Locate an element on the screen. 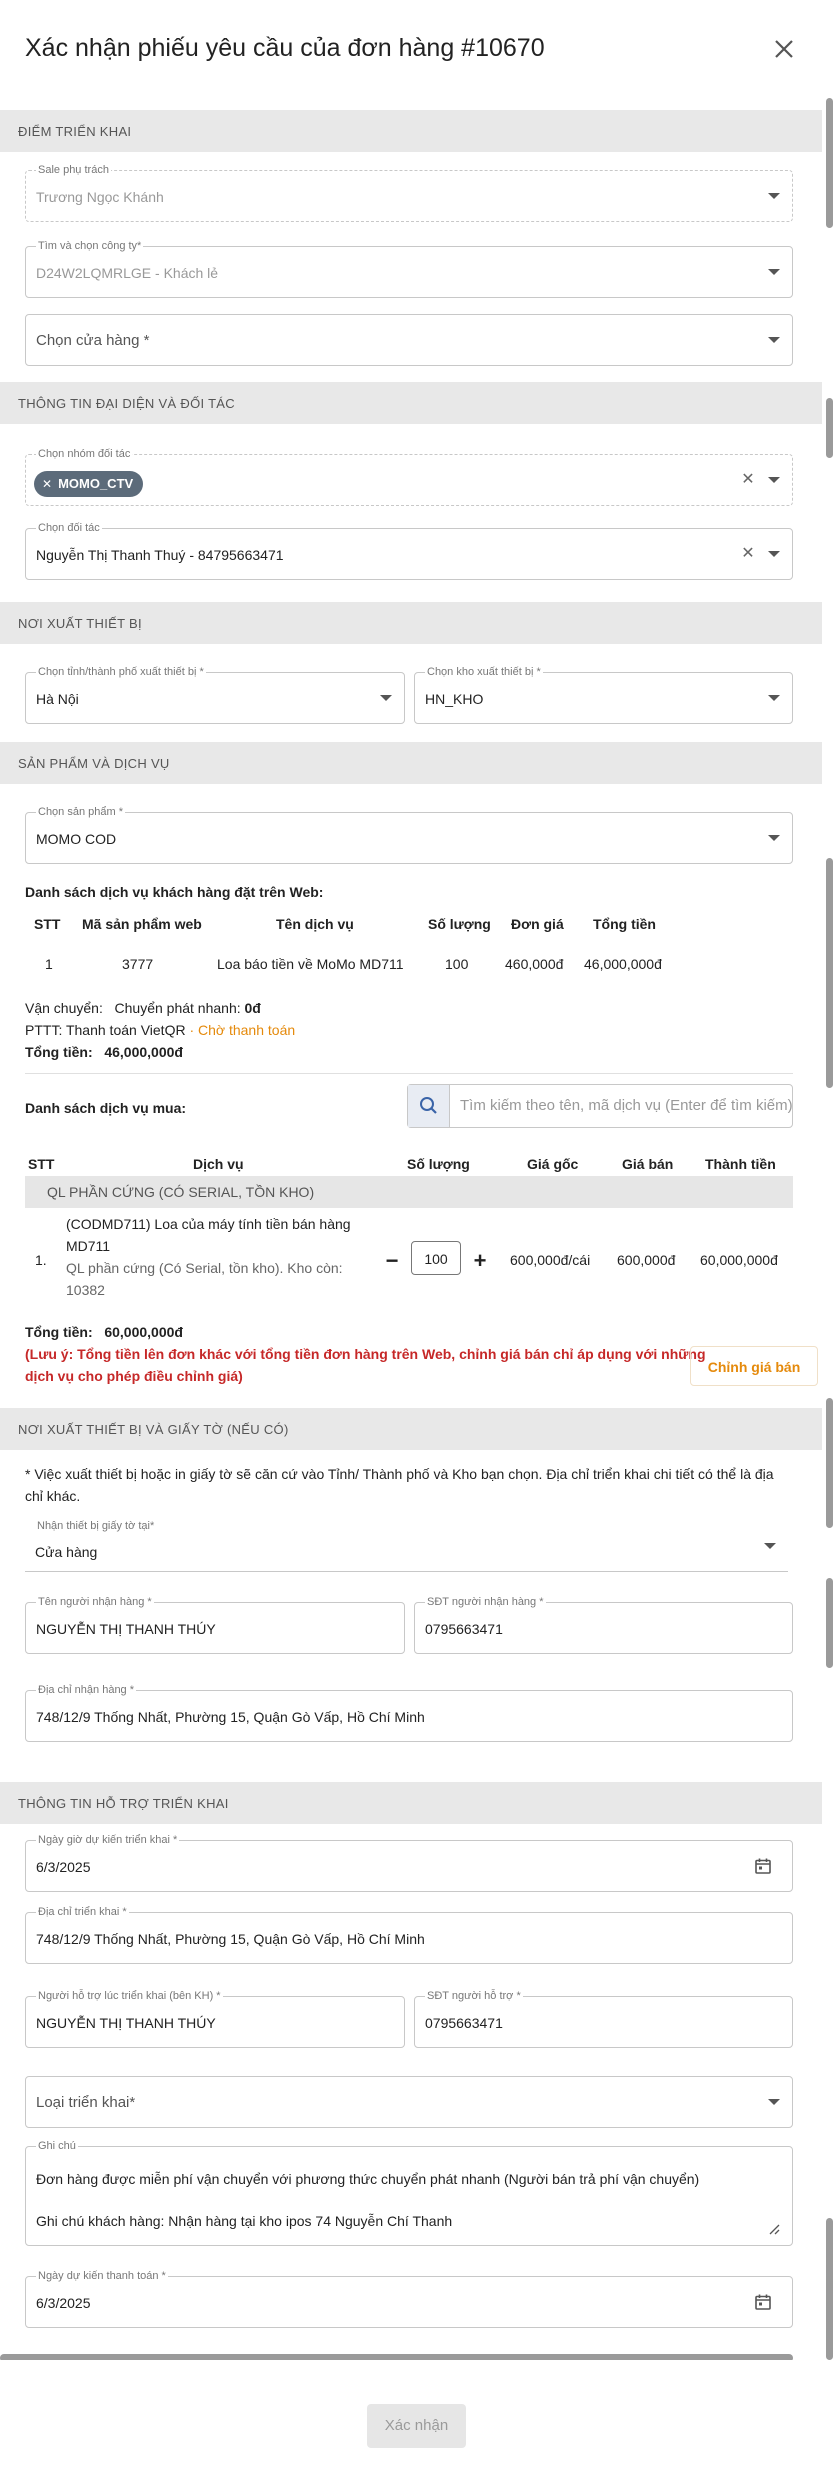 Image resolution: width=837 pixels, height=2470 pixels. web-cell-qty: 100 is located at coordinates (457, 964).